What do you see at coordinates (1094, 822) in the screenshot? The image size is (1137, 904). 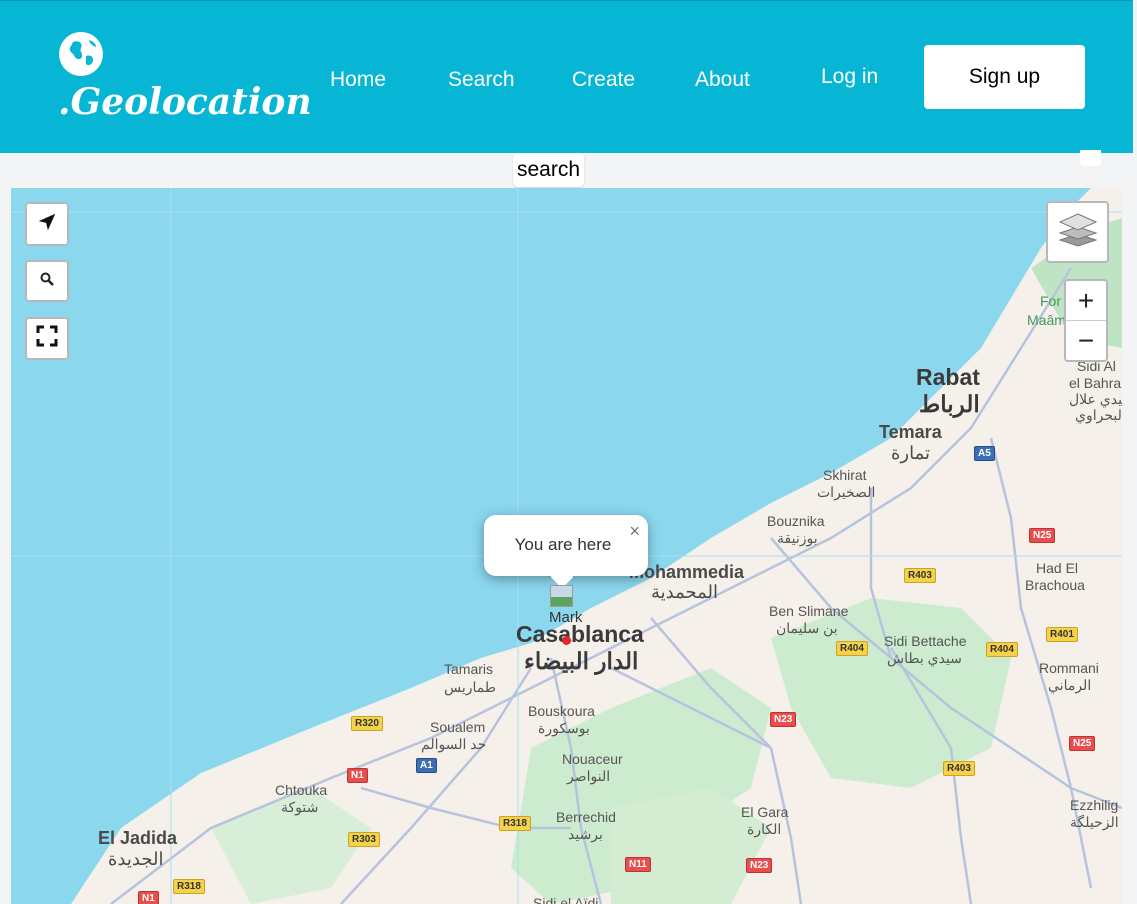 I see `city-ezzhiliga-ar: الزحيلگة` at bounding box center [1094, 822].